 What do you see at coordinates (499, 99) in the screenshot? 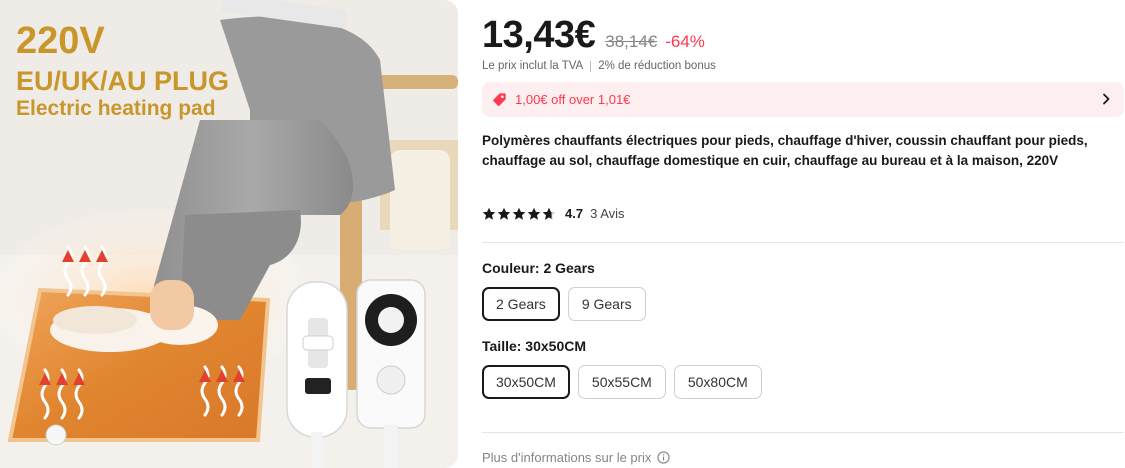
I see `tag-icon` at bounding box center [499, 99].